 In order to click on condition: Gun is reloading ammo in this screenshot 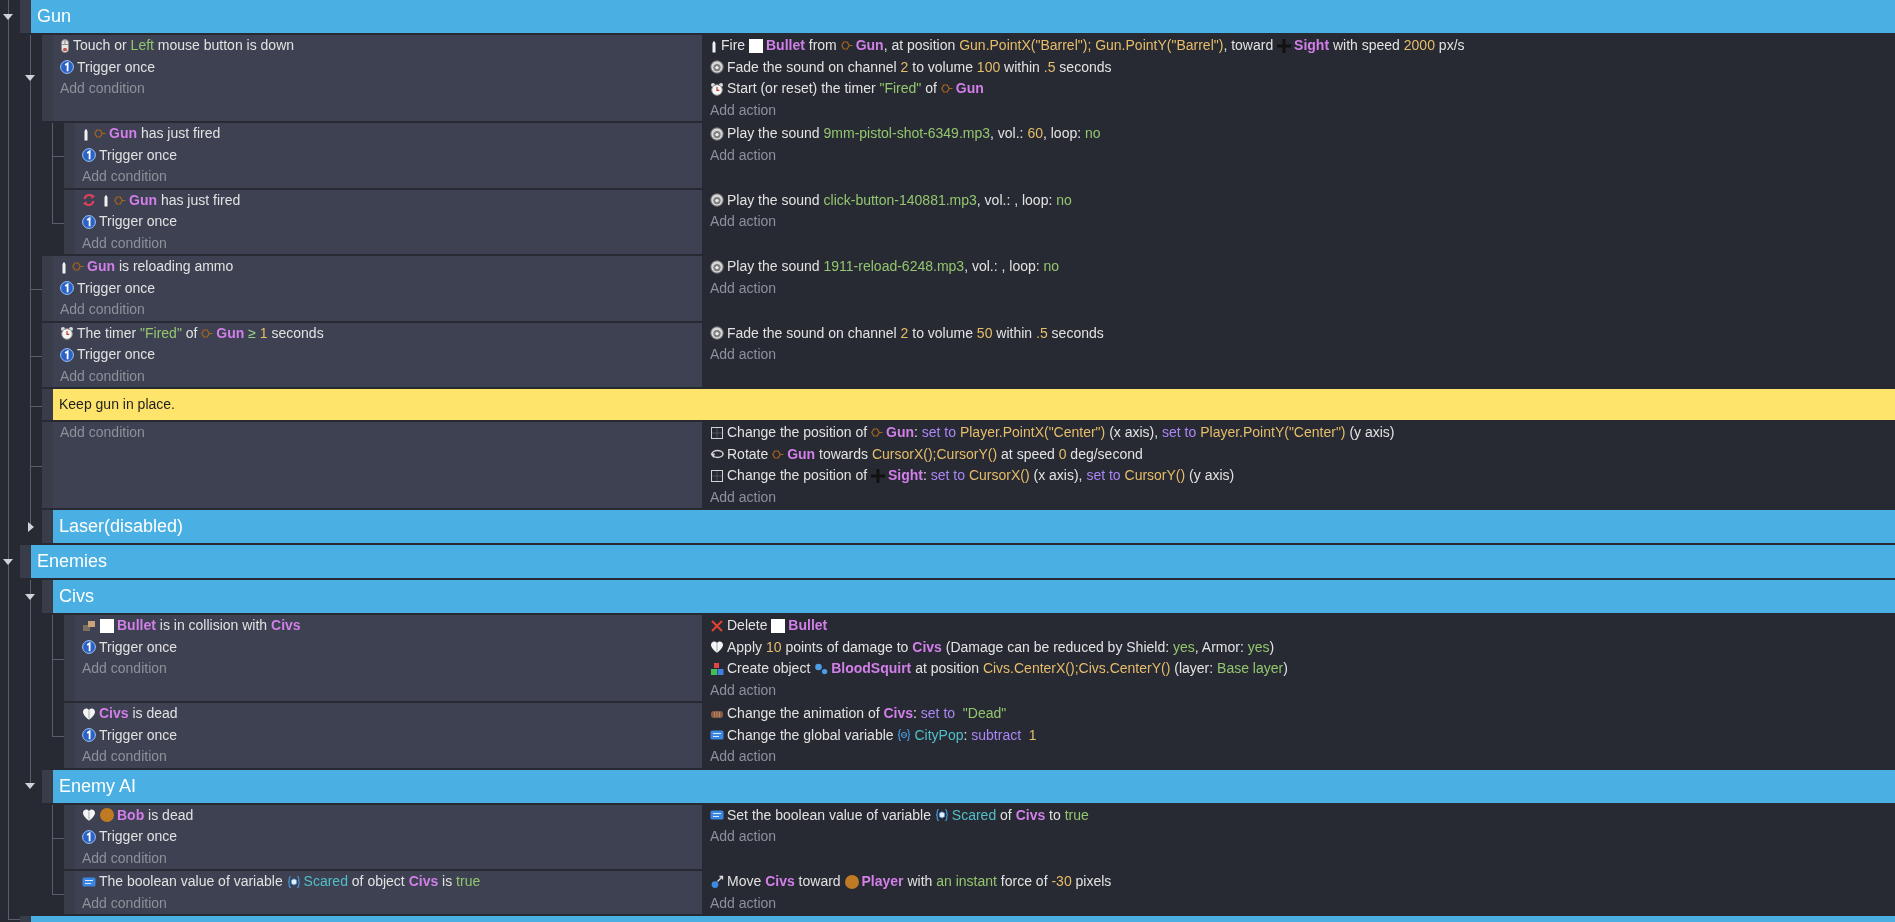, I will do `click(377, 267)`.